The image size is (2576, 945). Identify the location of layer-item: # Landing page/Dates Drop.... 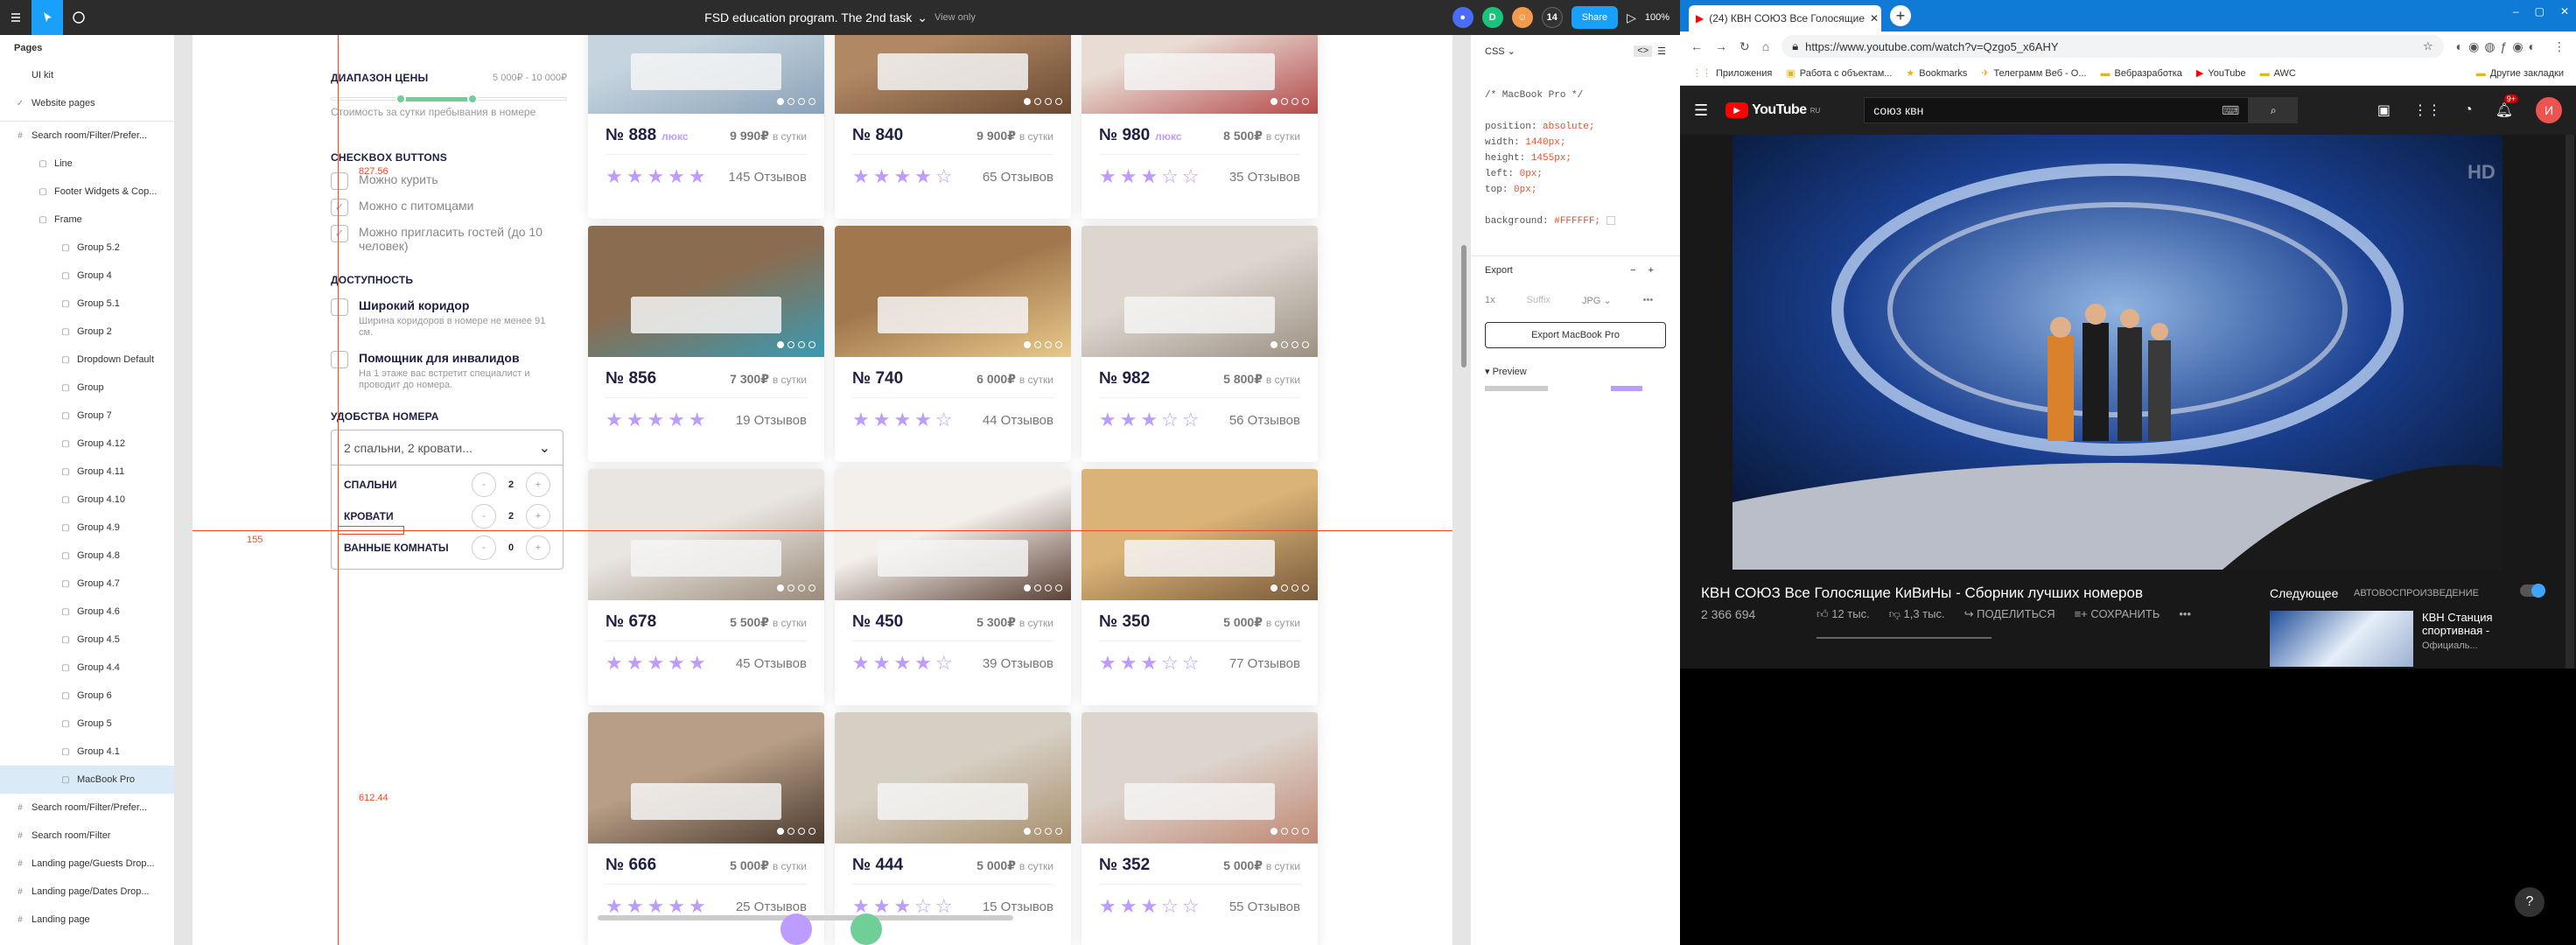
(87, 892).